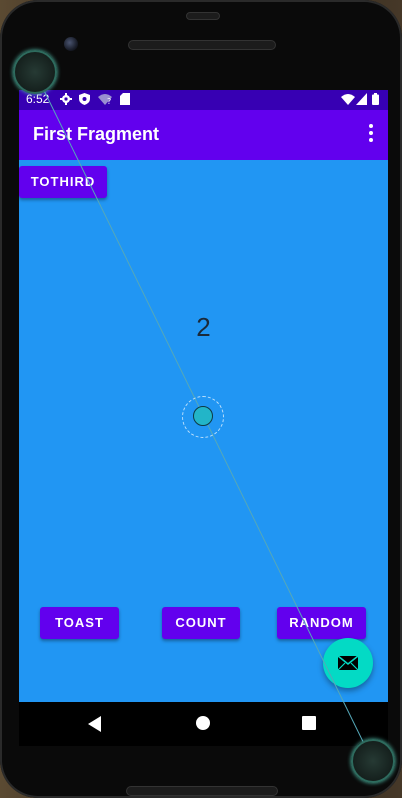  I want to click on tap-point-indicator, so click(203, 416).